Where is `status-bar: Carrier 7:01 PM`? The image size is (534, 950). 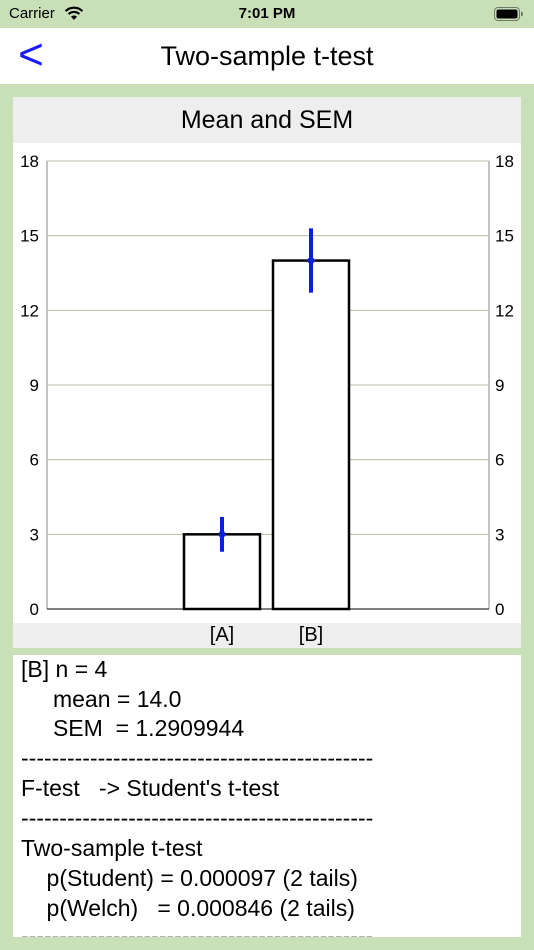
status-bar: Carrier 7:01 PM is located at coordinates (267, 14).